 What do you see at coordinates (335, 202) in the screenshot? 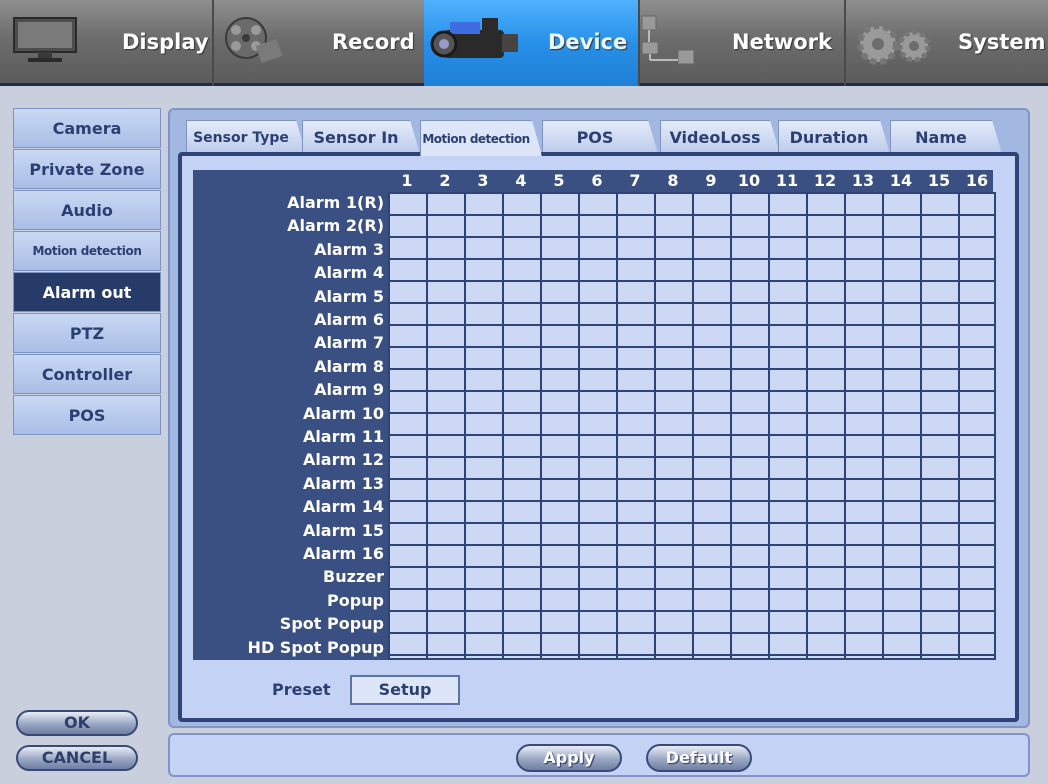
I see `alarm-row-label: Alarm 1(R)` at bounding box center [335, 202].